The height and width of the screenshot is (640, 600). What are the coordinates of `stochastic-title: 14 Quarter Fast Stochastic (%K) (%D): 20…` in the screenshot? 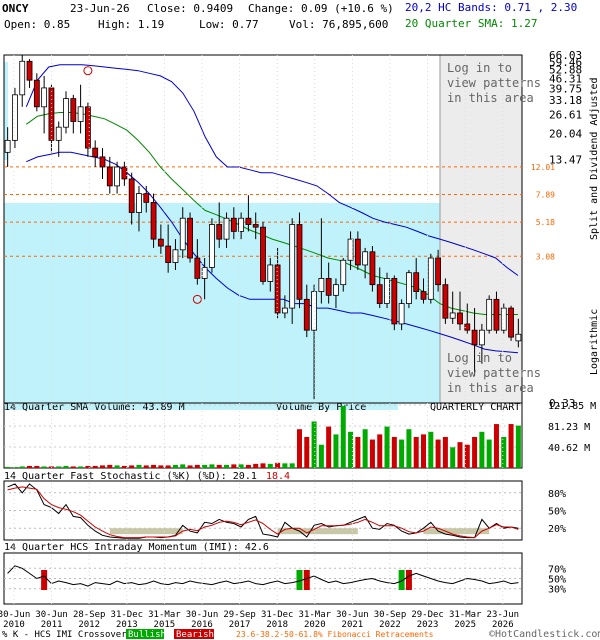 It's located at (130, 476).